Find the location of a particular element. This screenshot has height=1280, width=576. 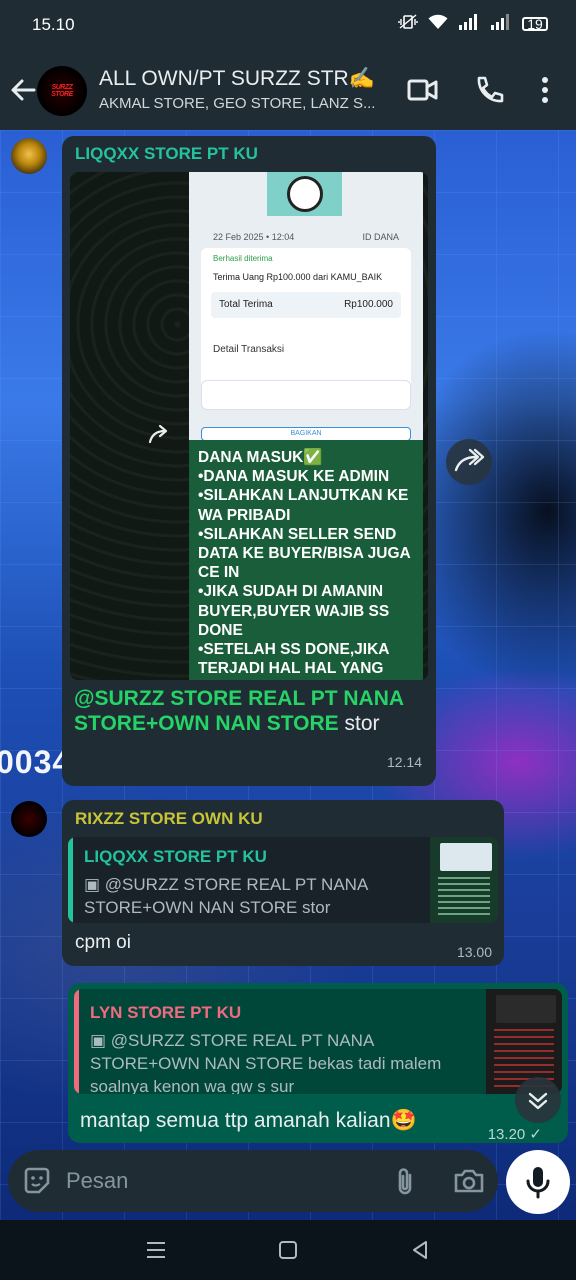

panda-icon is located at coordinates (304, 194).